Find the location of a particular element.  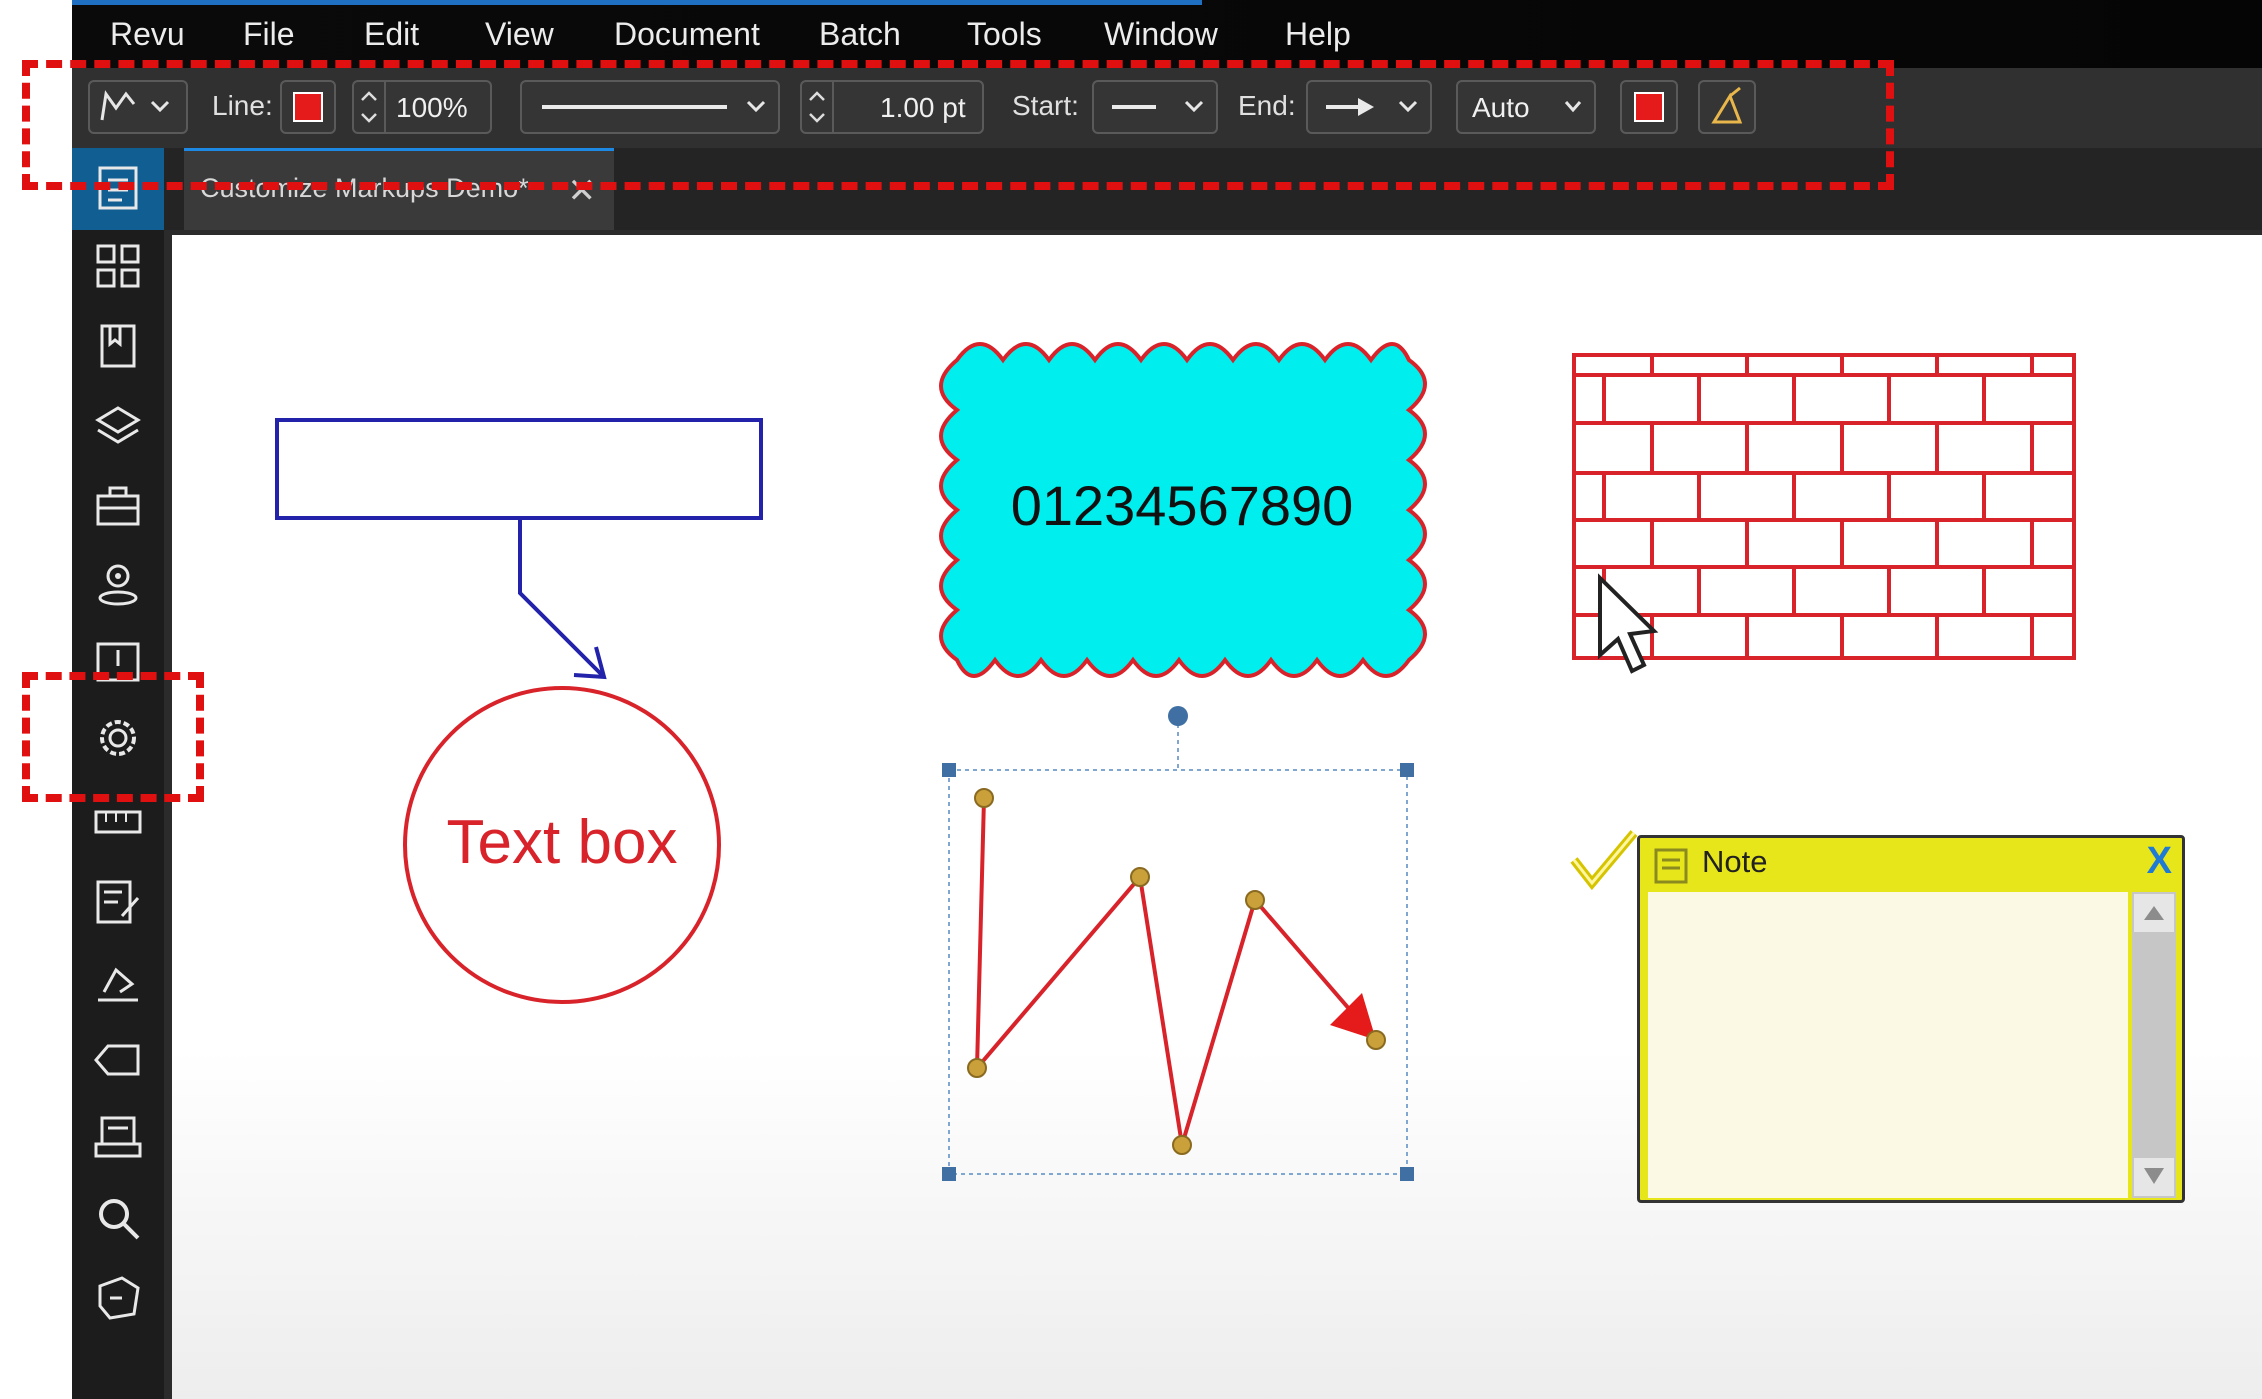

menu-document: Document is located at coordinates (687, 34).